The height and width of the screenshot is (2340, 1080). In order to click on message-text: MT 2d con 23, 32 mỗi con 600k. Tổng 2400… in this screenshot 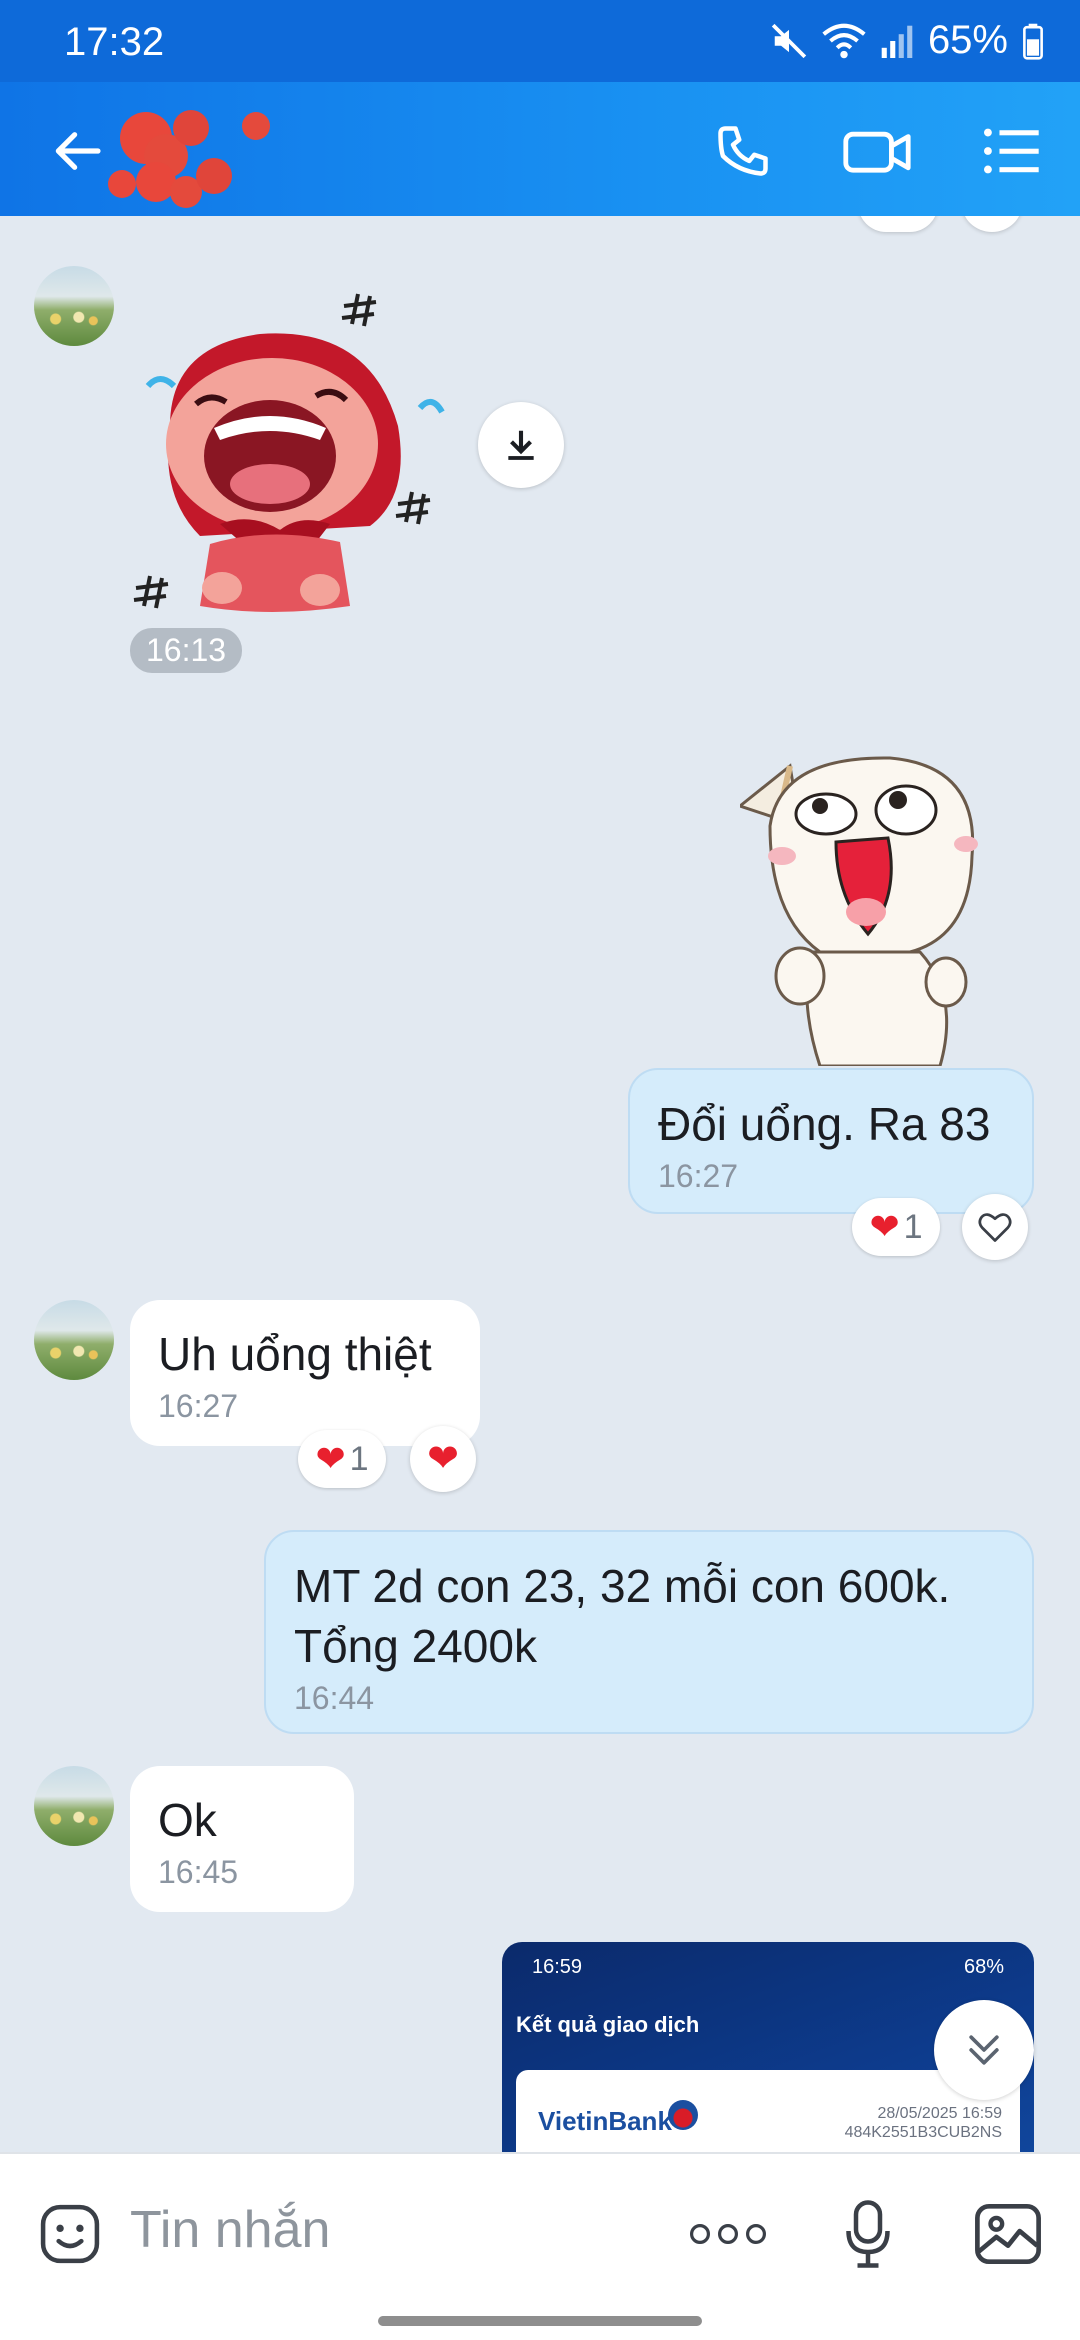, I will do `click(622, 1616)`.